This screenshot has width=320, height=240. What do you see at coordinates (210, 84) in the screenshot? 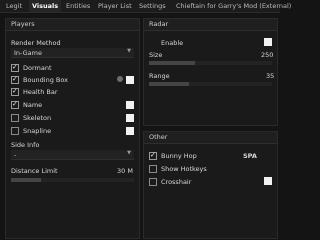
I see `radar-range-slider` at bounding box center [210, 84].